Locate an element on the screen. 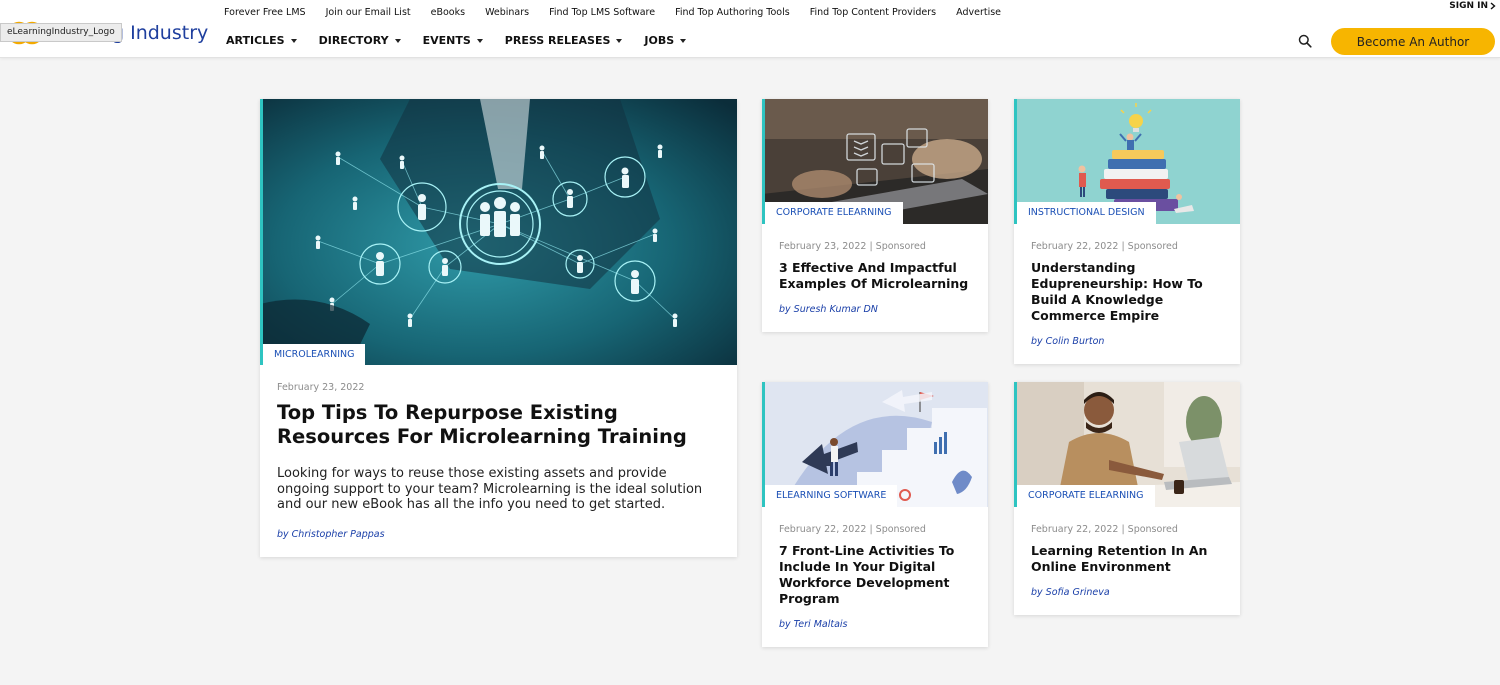  top-link-advertise: Advertise is located at coordinates (978, 12).